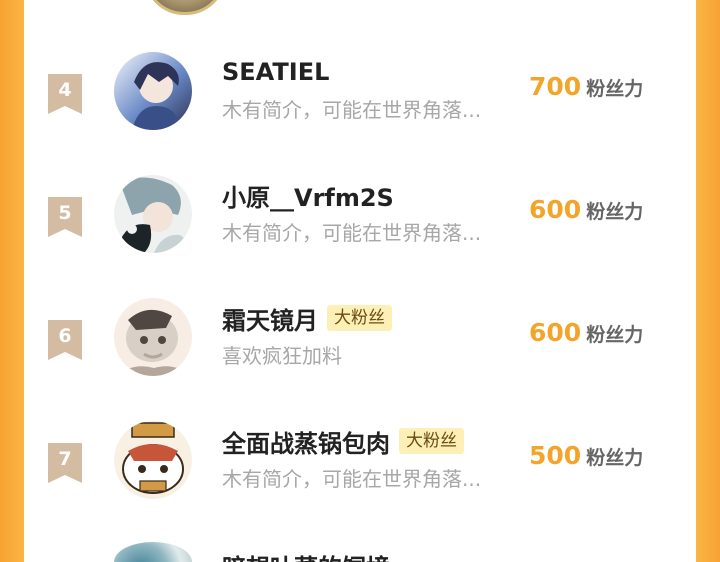  What do you see at coordinates (65, 340) in the screenshot?
I see `rank-badge: 6` at bounding box center [65, 340].